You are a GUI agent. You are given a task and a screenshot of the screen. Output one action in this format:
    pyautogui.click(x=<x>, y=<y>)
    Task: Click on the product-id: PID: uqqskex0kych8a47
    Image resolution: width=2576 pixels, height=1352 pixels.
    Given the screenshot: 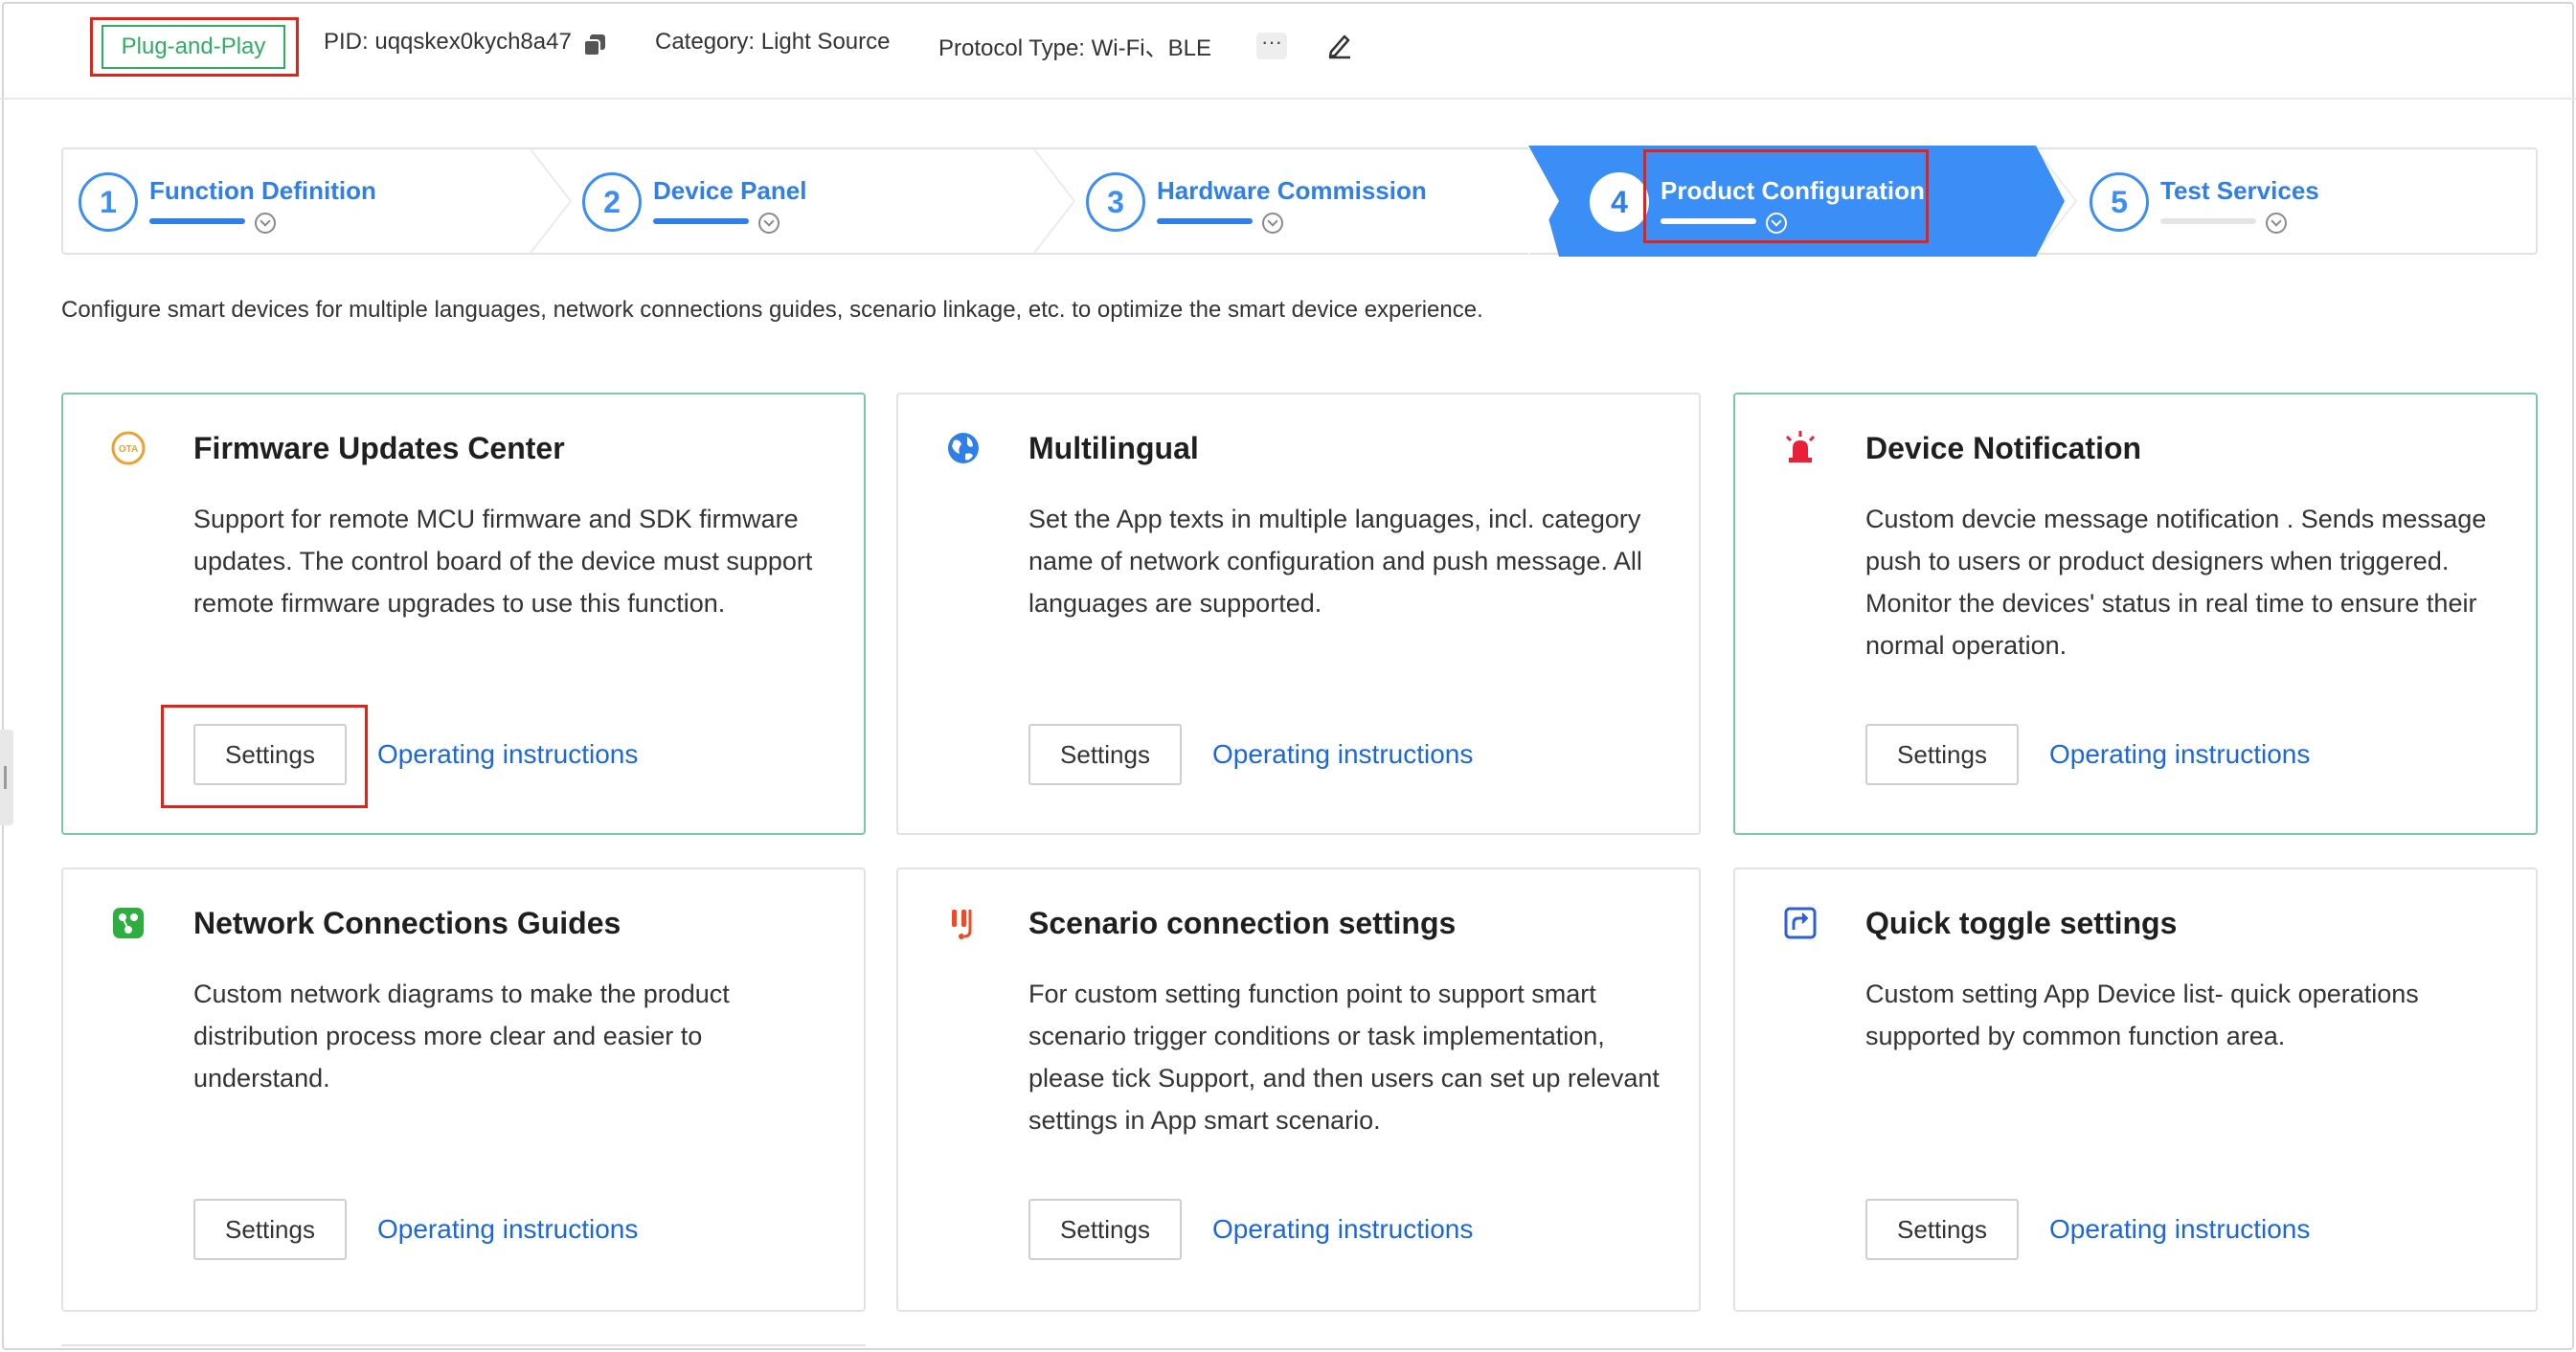 What is the action you would take?
    pyautogui.click(x=448, y=42)
    